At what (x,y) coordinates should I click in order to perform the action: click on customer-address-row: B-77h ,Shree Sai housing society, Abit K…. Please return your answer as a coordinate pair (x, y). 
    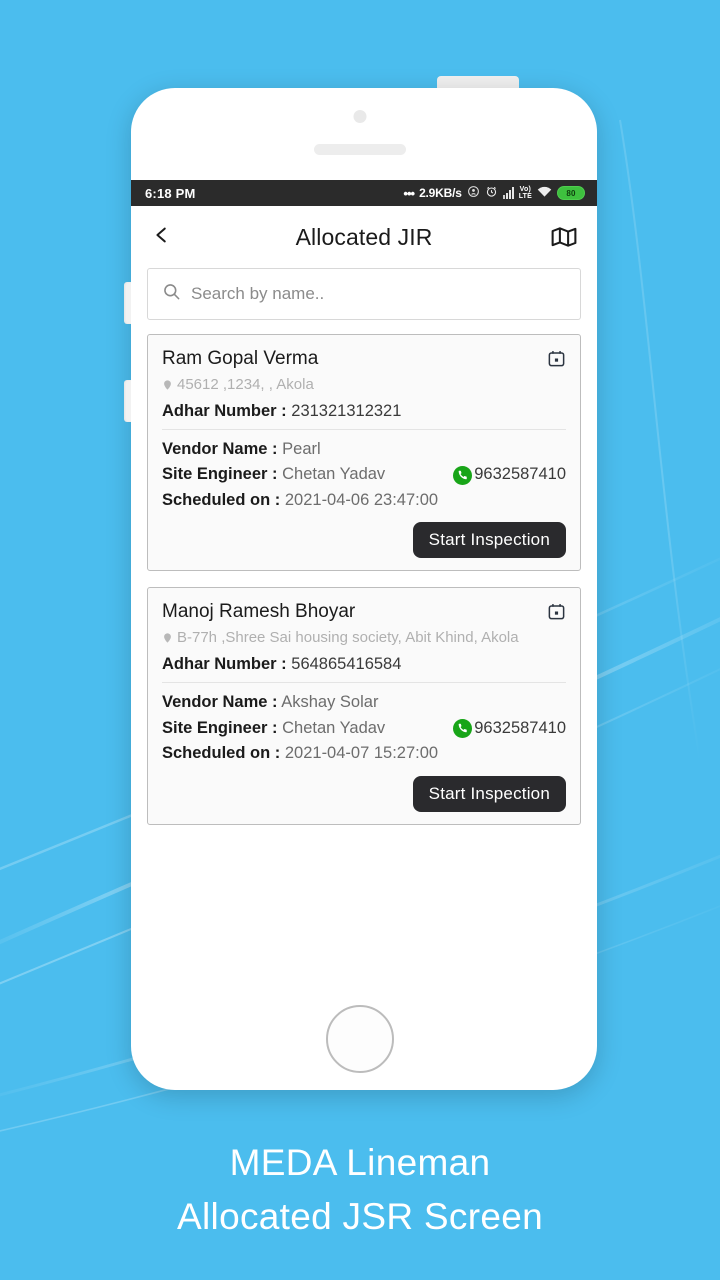
    Looking at the image, I should click on (364, 639).